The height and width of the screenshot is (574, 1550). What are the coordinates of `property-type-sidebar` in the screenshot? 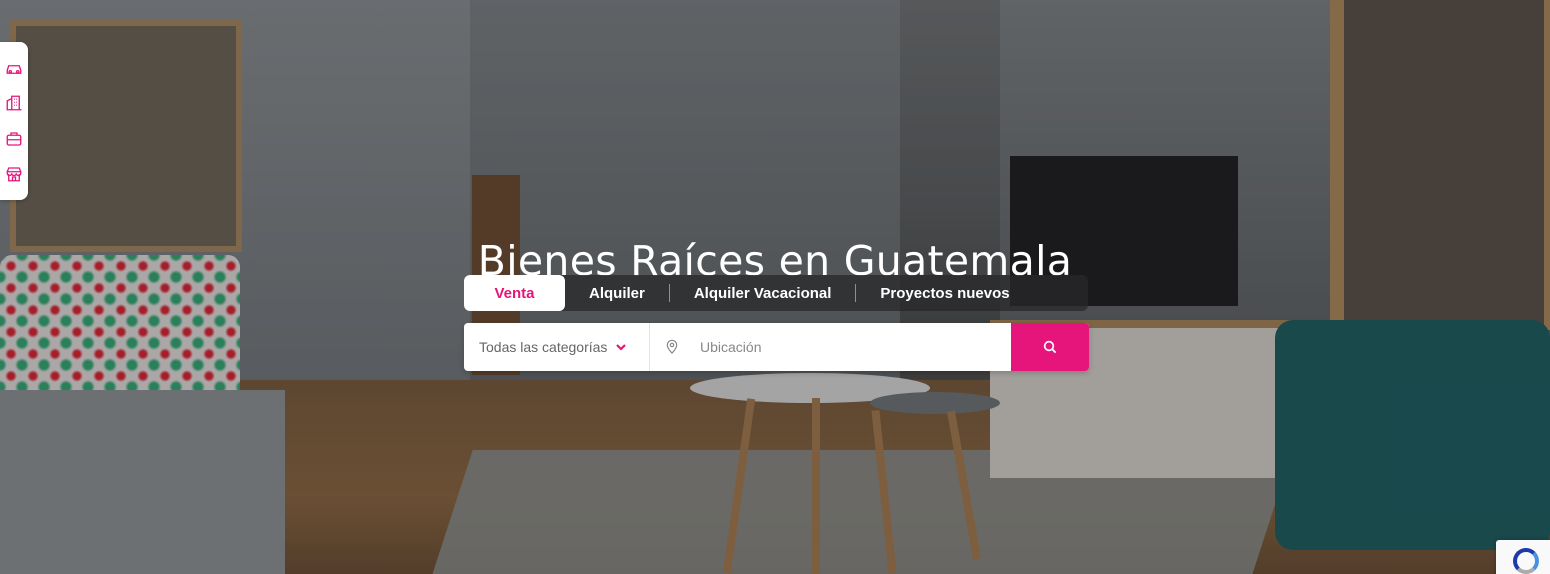 It's located at (14, 121).